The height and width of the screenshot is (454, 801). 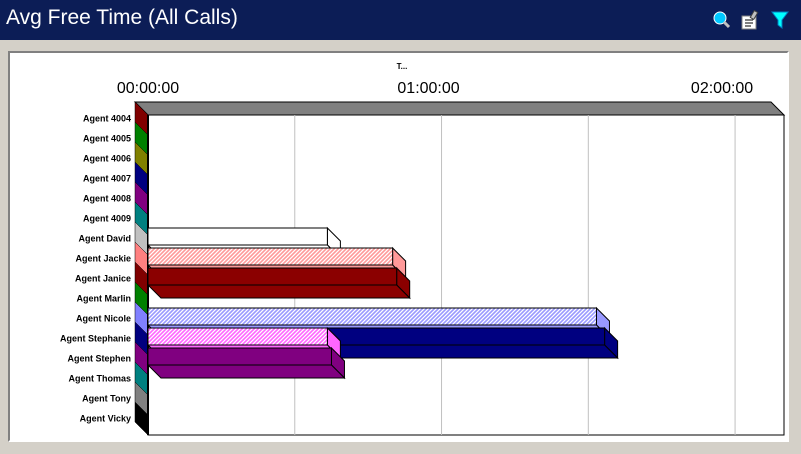 What do you see at coordinates (95, 338) in the screenshot?
I see `category-label: Agent Stephanie` at bounding box center [95, 338].